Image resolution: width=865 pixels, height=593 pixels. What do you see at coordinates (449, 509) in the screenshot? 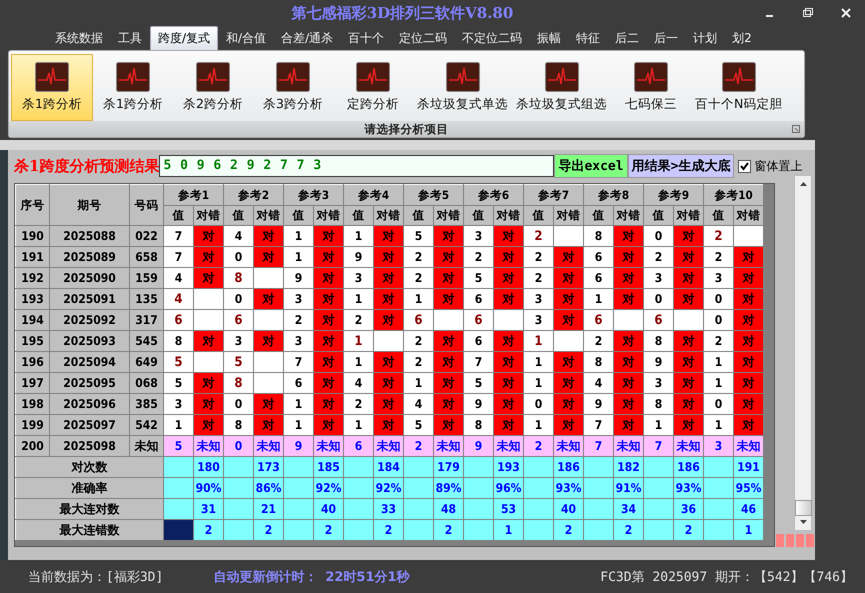
I see `table-cell: 48` at bounding box center [449, 509].